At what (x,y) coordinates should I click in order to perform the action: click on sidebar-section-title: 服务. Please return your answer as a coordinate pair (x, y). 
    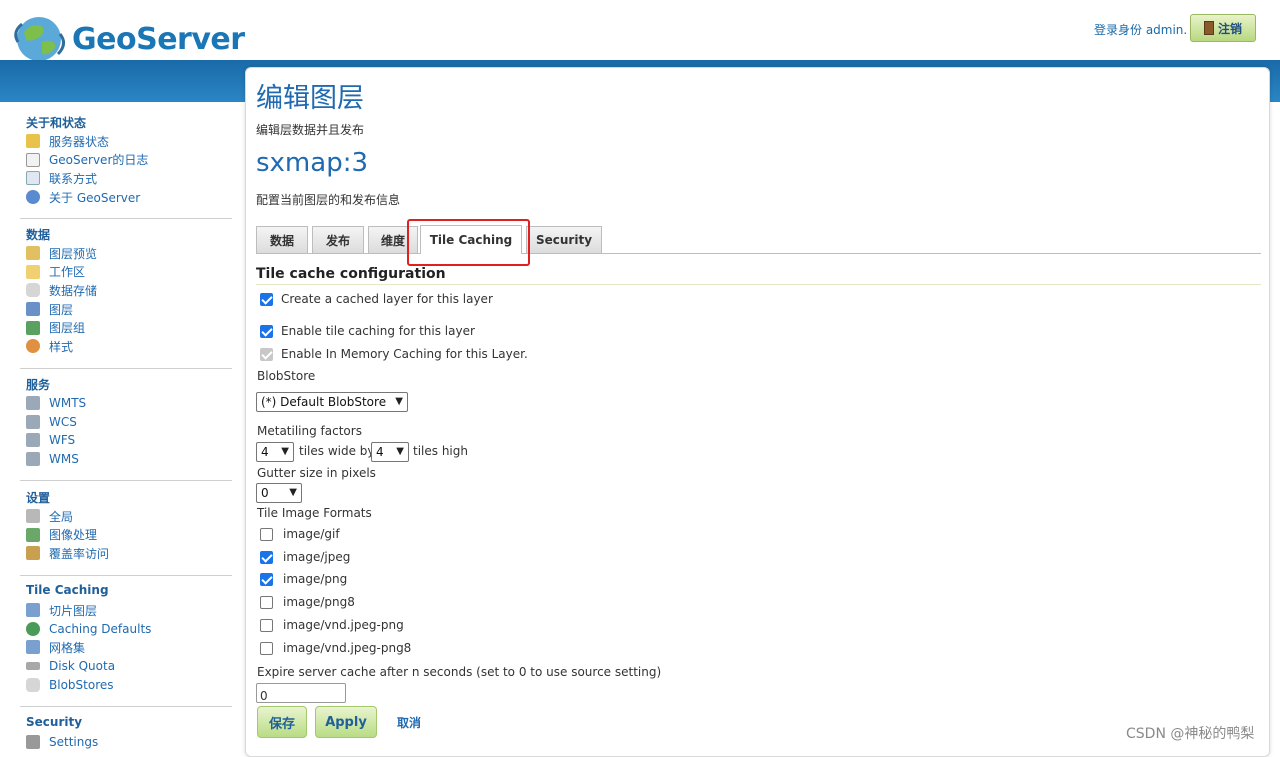
    Looking at the image, I should click on (38, 385).